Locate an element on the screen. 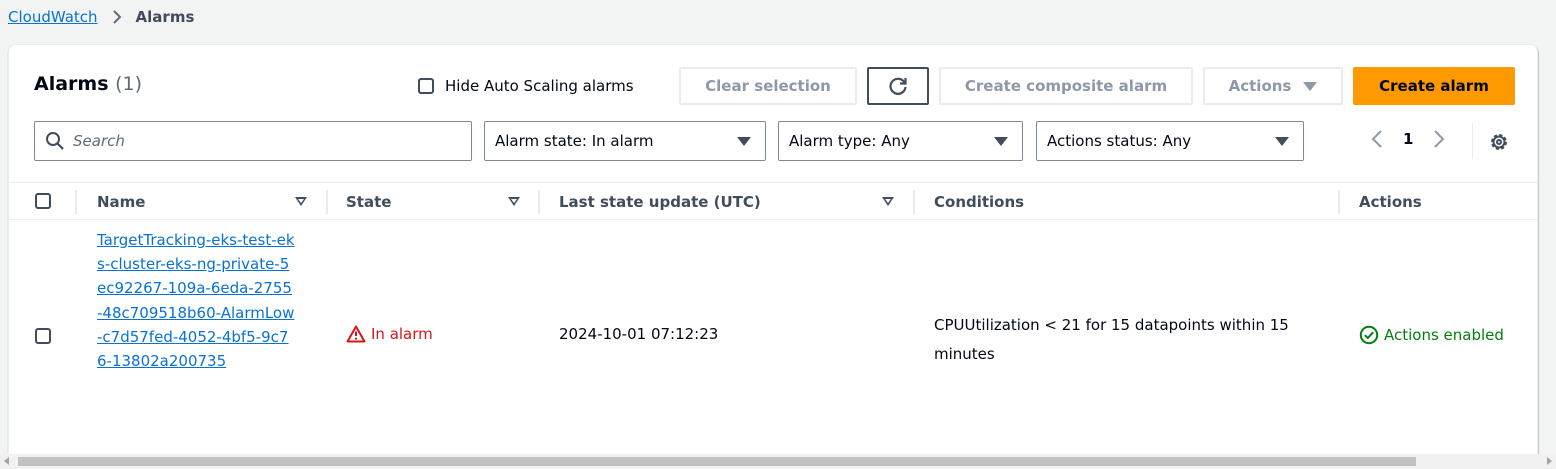 This screenshot has width=1556, height=469. gear-icon is located at coordinates (1499, 142).